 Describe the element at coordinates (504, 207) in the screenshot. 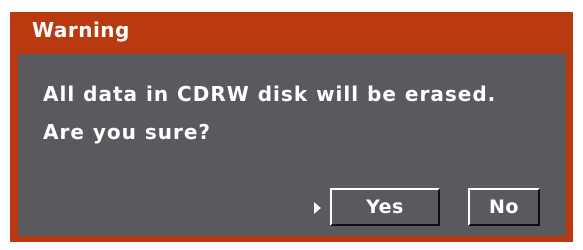

I see `no-button: No` at that location.